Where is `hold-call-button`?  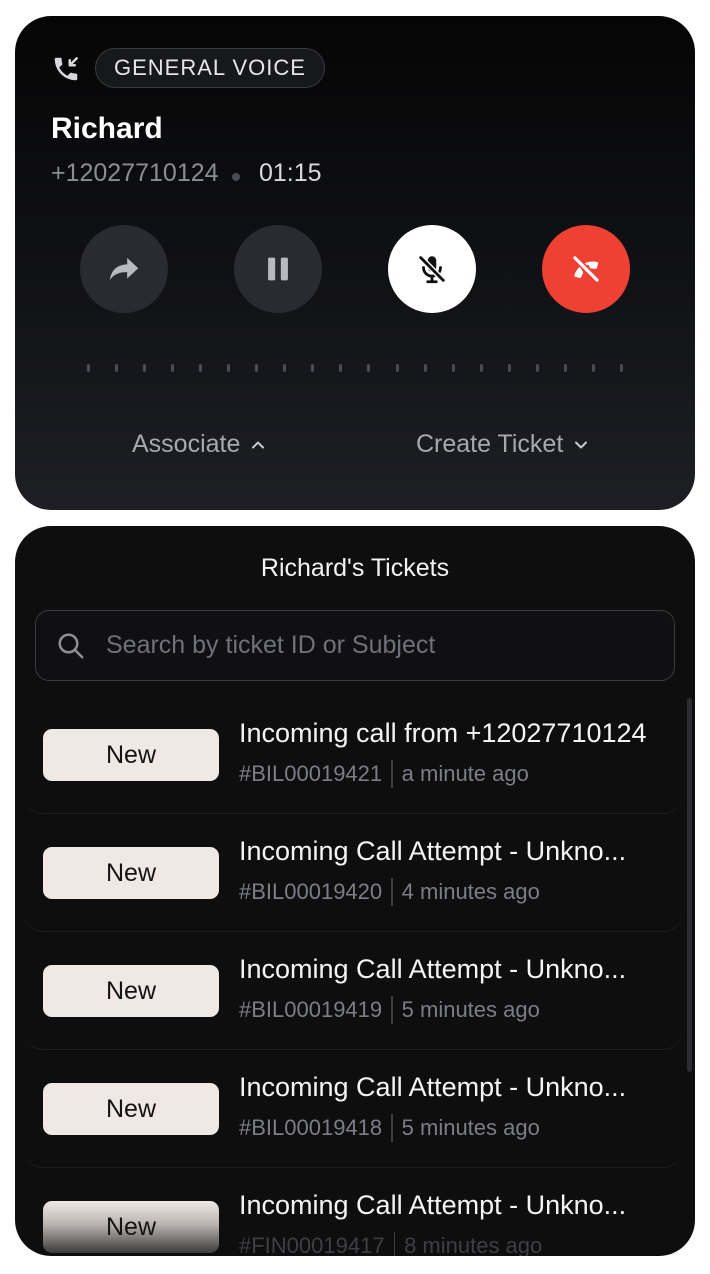
hold-call-button is located at coordinates (278, 269).